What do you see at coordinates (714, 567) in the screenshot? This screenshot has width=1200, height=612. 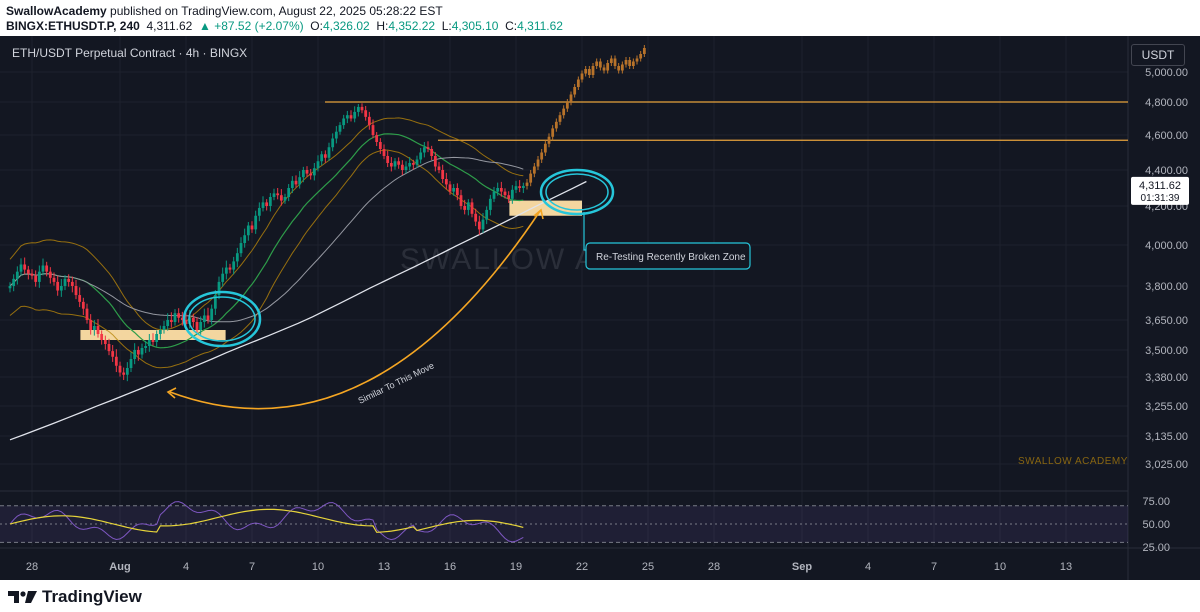 I see `x-tick-label-10: 28` at bounding box center [714, 567].